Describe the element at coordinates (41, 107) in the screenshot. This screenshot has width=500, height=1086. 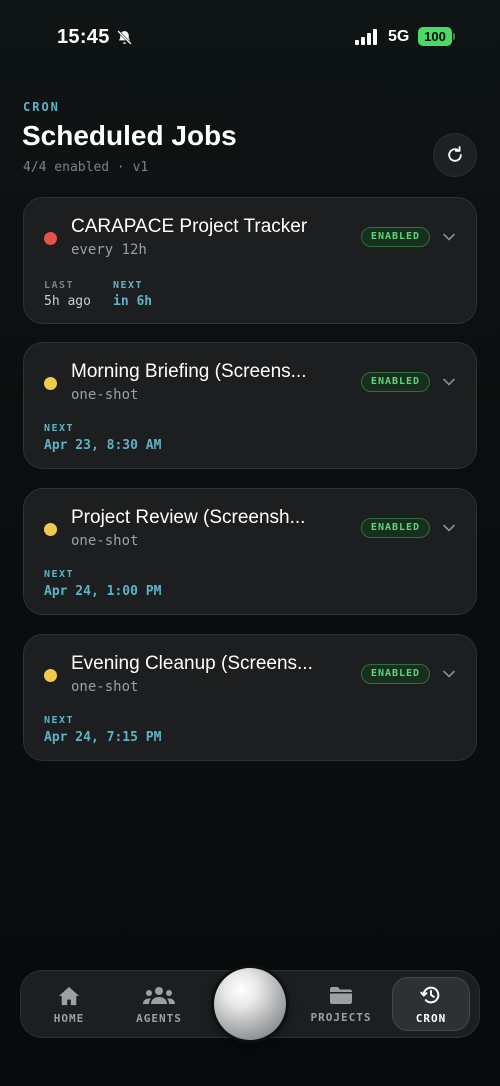
I see `section-eyebrow: CRON` at that location.